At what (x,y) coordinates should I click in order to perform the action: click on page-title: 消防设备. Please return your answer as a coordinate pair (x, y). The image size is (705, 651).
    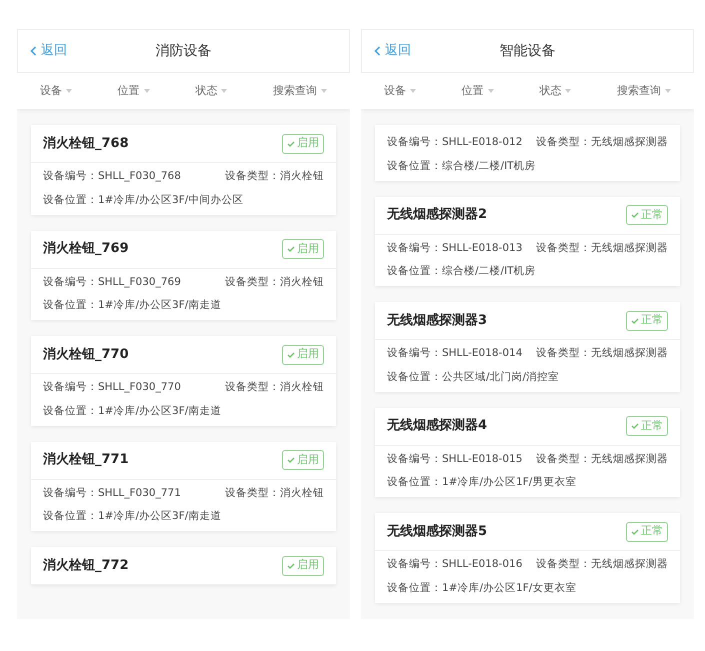
    Looking at the image, I should click on (184, 51).